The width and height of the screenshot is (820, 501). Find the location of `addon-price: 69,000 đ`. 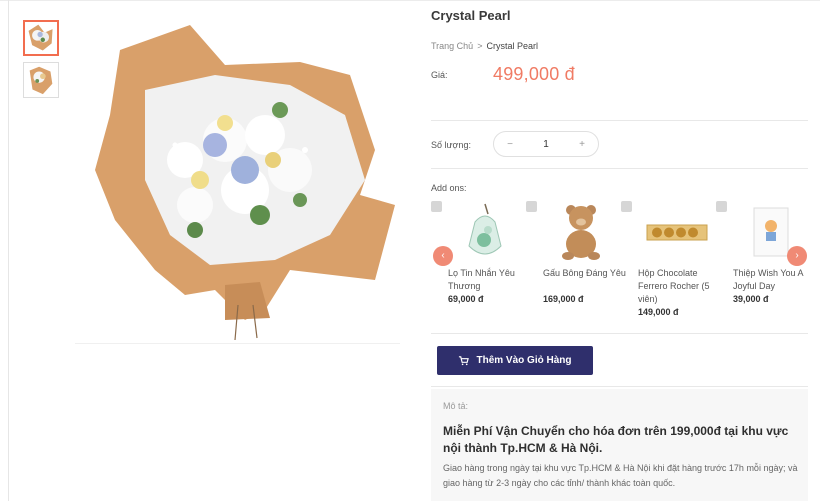

addon-price: 69,000 đ is located at coordinates (466, 299).